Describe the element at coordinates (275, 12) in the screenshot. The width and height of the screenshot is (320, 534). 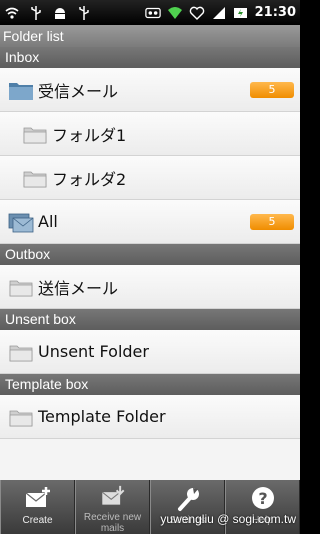
I see `clock: 21:30` at that location.